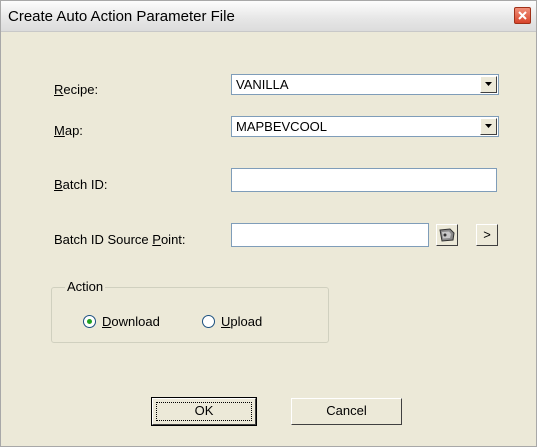 This screenshot has height=447, width=537. I want to click on tag-browse-icon, so click(447, 235).